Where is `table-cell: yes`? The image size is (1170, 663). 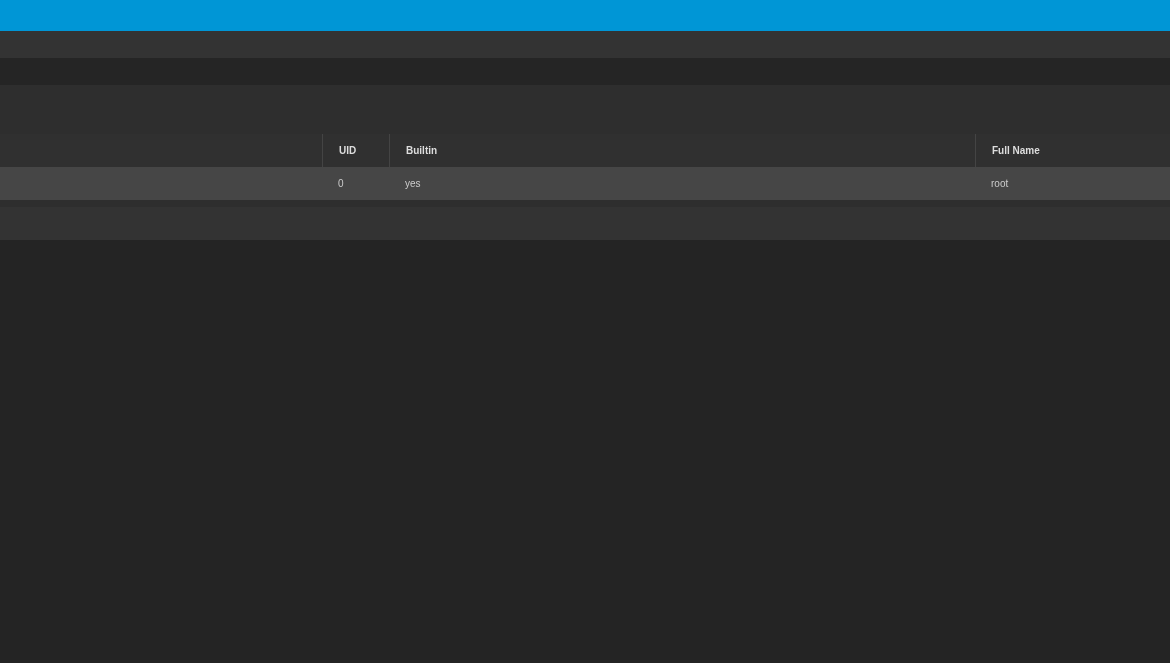
table-cell: yes is located at coordinates (413, 183).